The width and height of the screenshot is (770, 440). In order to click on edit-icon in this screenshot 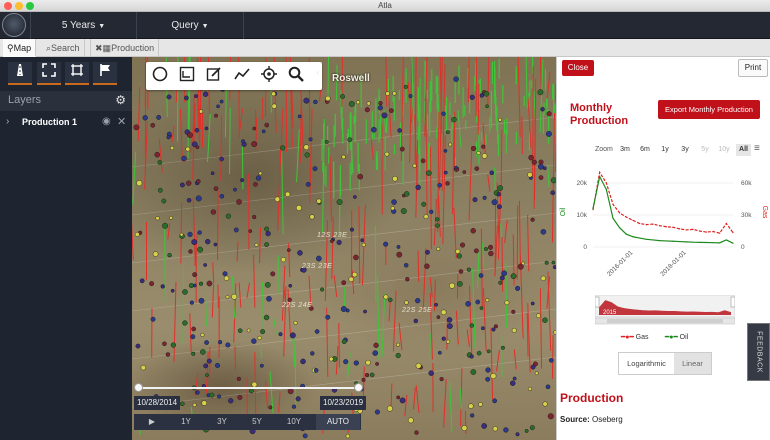, I will do `click(214, 76)`.